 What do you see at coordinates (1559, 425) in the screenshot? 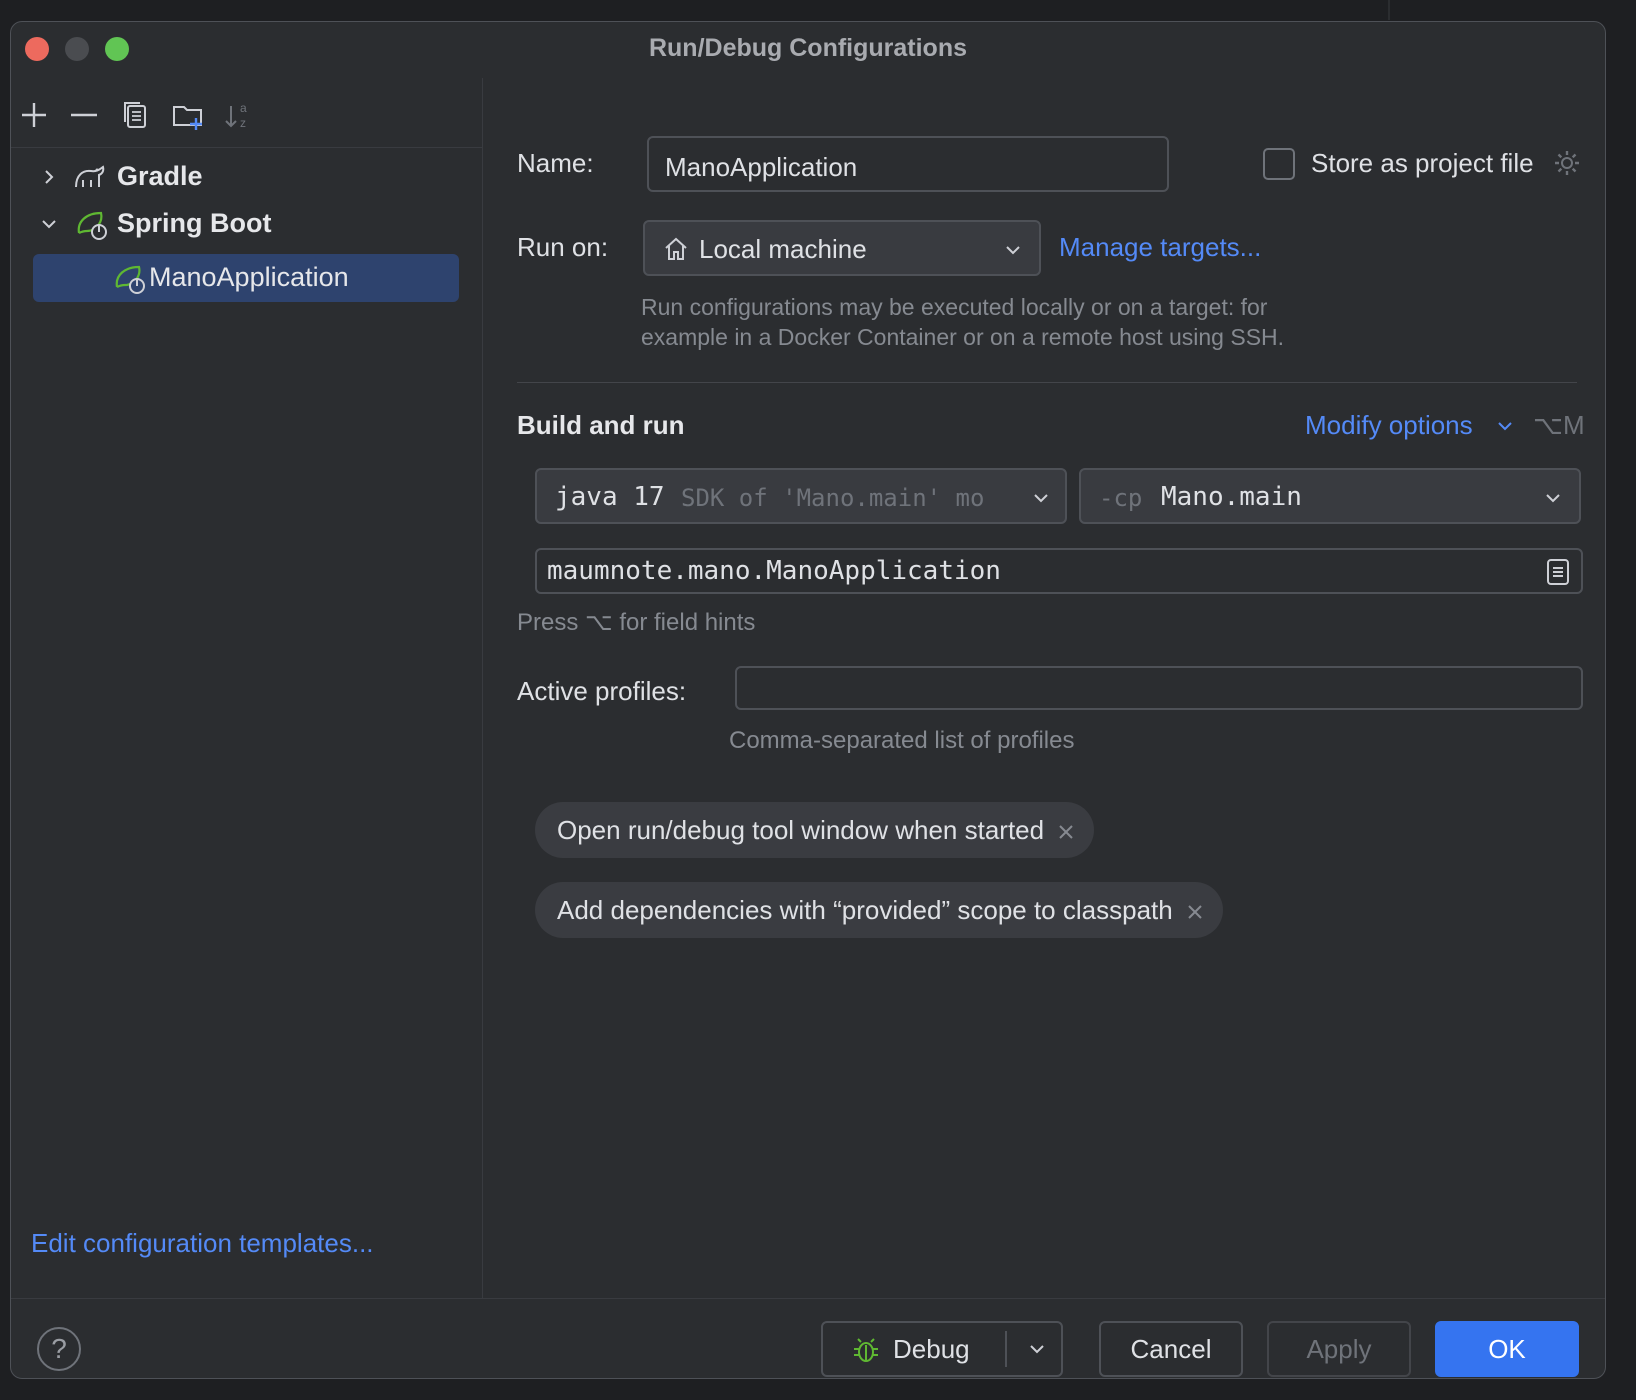
I see `modify-options-shortcut: ⌥M` at bounding box center [1559, 425].